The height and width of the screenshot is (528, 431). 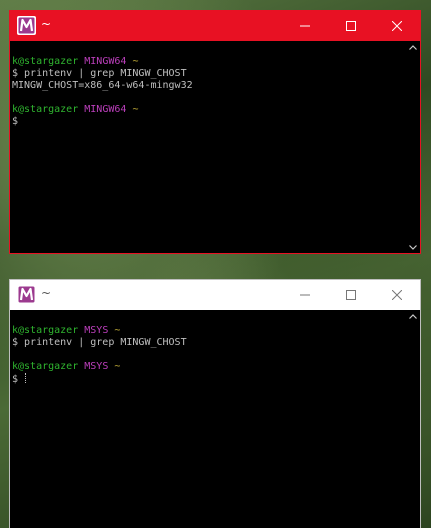 I want to click on text-cursor, so click(x=26, y=378).